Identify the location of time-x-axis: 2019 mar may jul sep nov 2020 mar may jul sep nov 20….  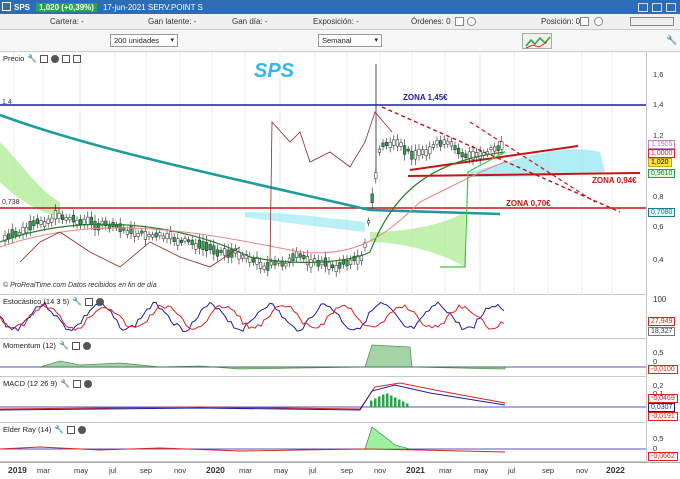
(340, 470).